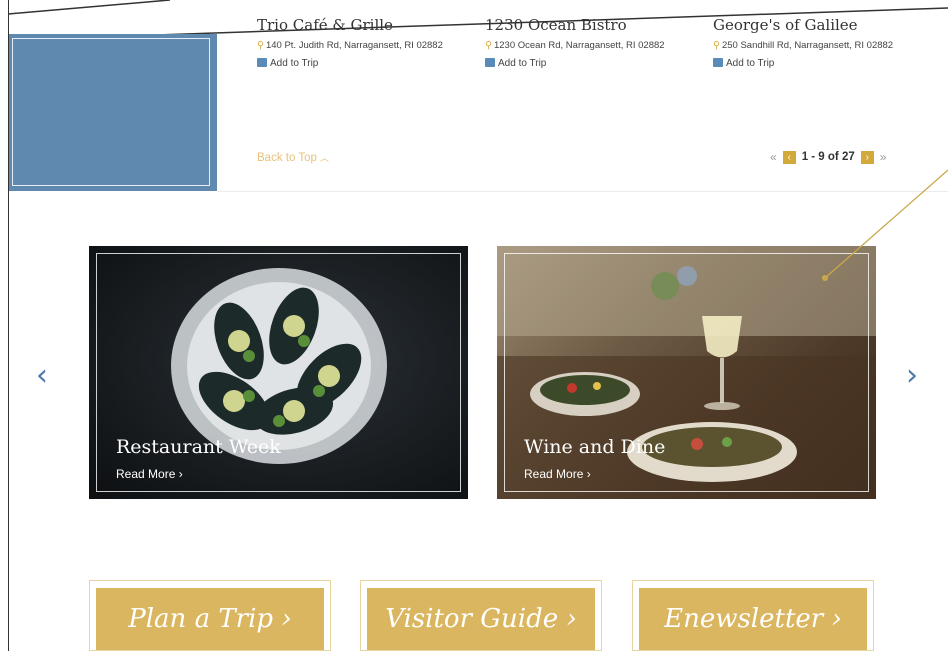 Image resolution: width=948 pixels, height=651 pixels. I want to click on first-page-icon: «, so click(773, 157).